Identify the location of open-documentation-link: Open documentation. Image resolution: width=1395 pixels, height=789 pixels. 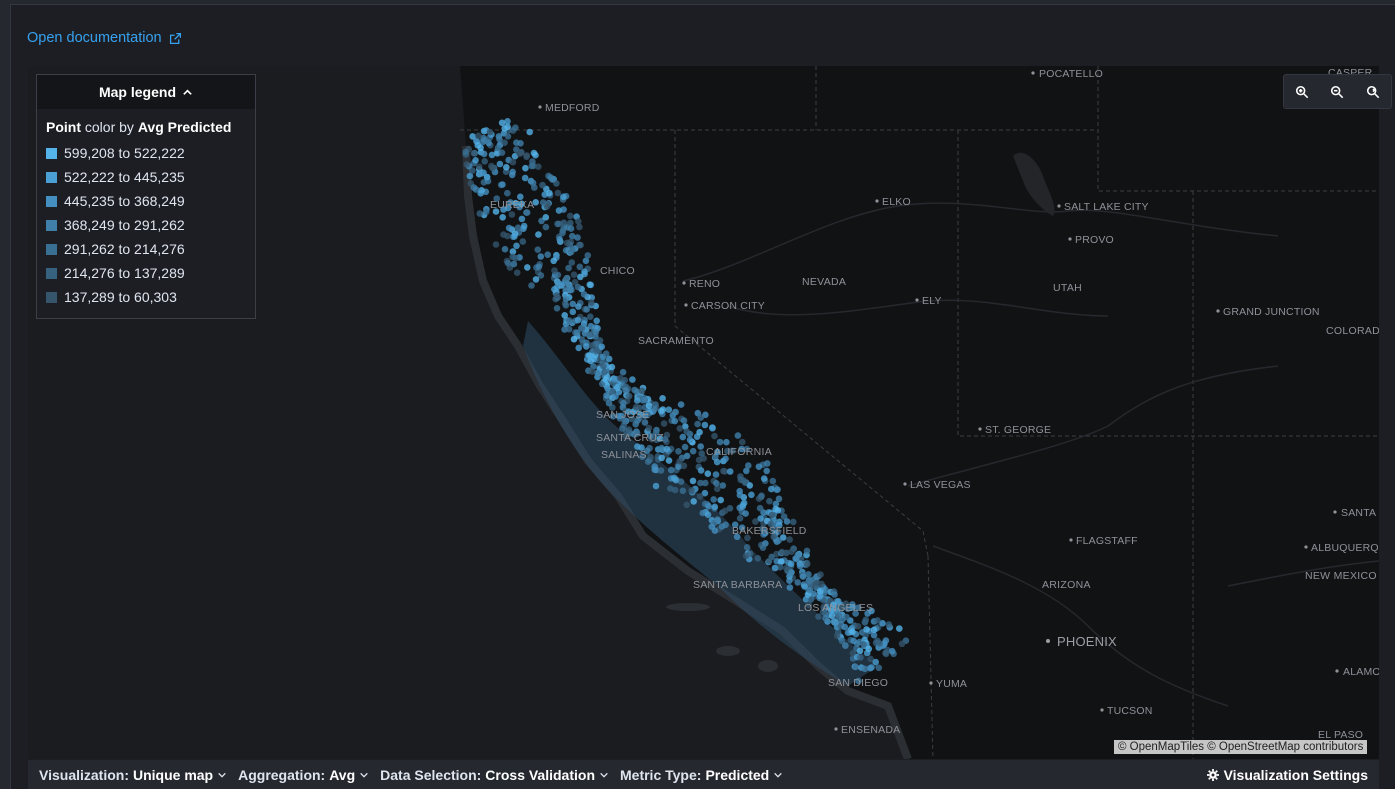
(104, 38).